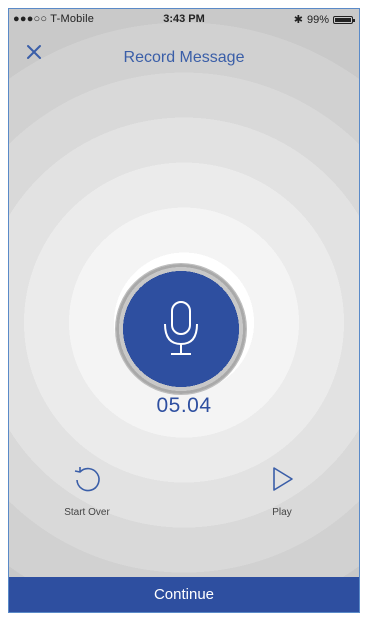 The width and height of the screenshot is (365, 619). I want to click on start-over-label: Start Over, so click(87, 512).